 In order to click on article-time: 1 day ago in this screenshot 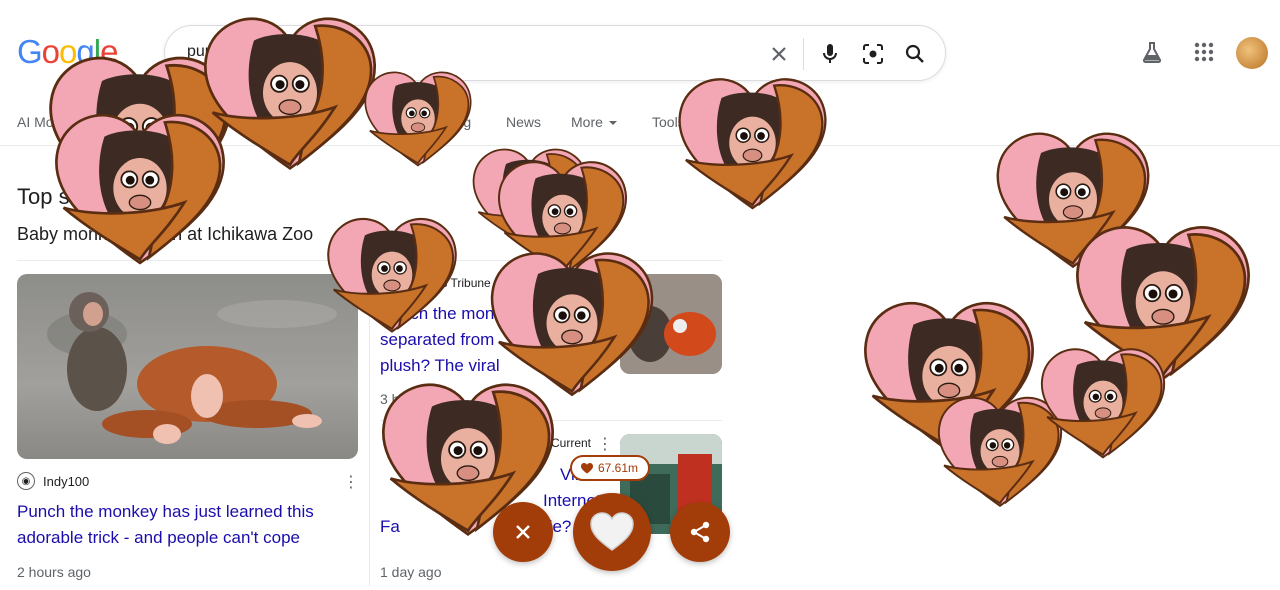, I will do `click(411, 572)`.